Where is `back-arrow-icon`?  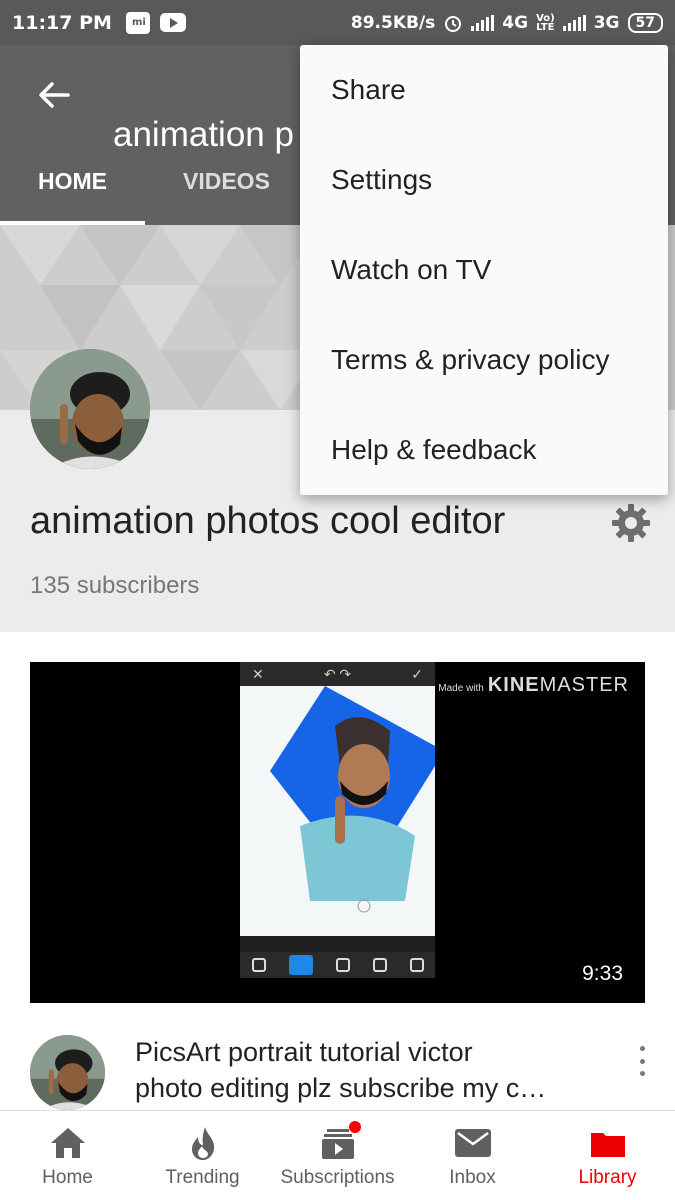 back-arrow-icon is located at coordinates (54, 95).